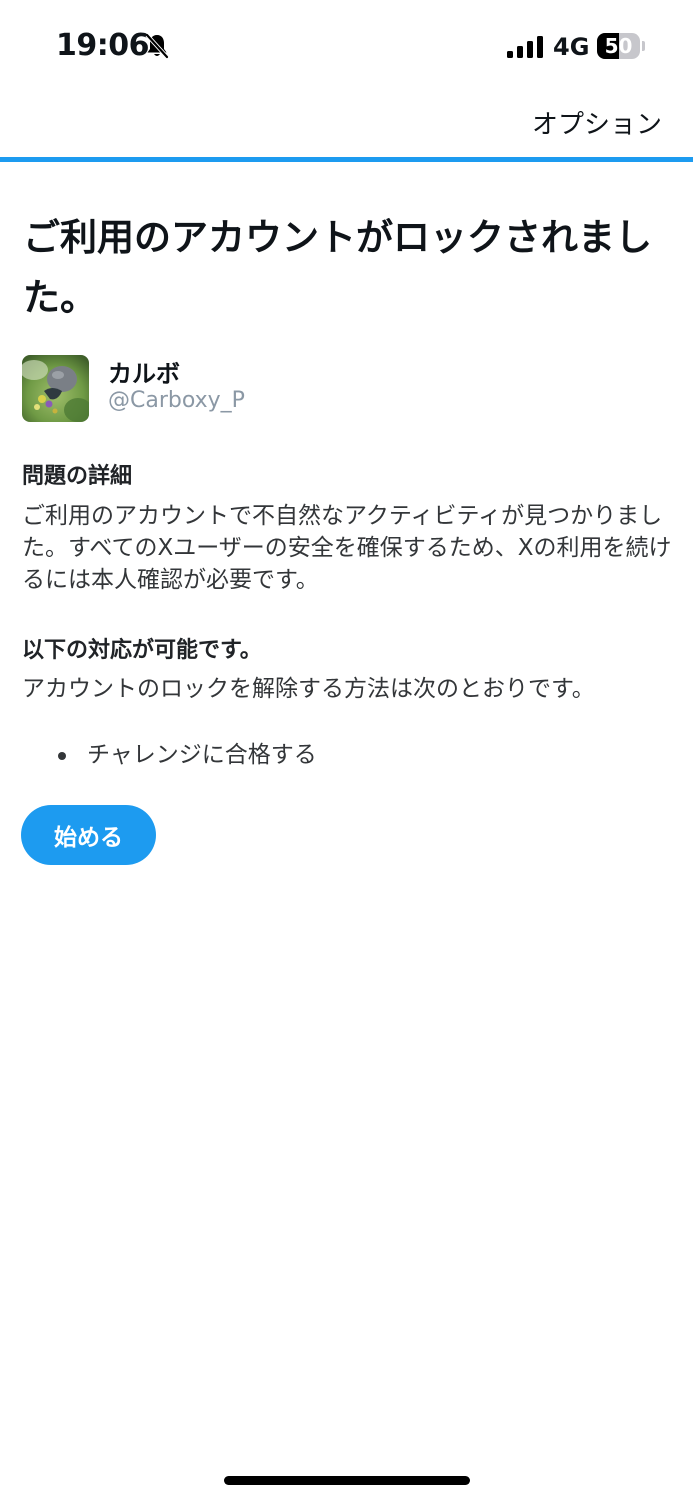 The width and height of the screenshot is (693, 1500). I want to click on actions-heading: 以下の対応が可能です。, so click(142, 650).